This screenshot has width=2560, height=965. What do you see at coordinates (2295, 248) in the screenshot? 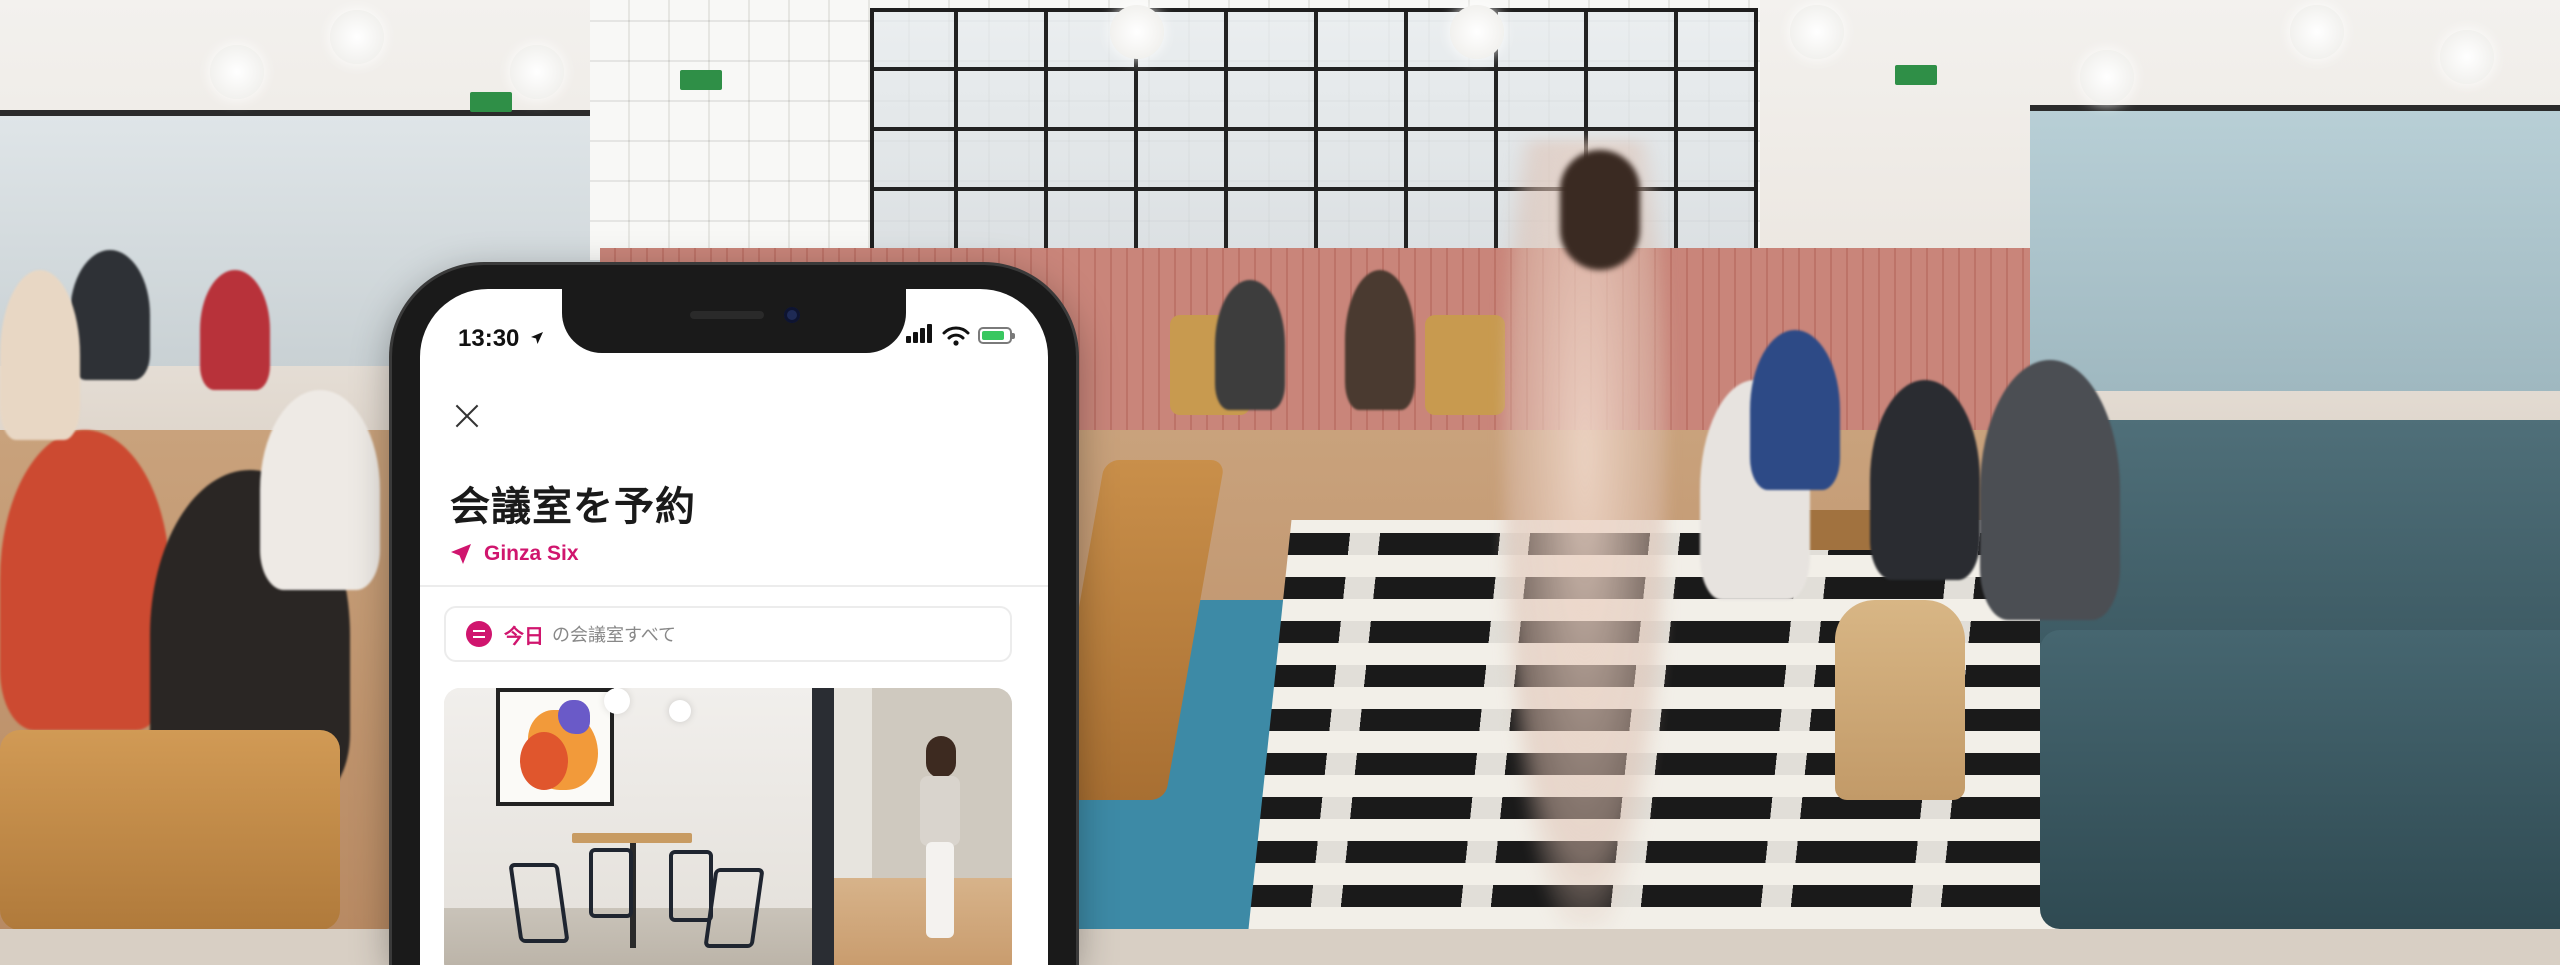
I see `background-glass-office-right` at bounding box center [2295, 248].